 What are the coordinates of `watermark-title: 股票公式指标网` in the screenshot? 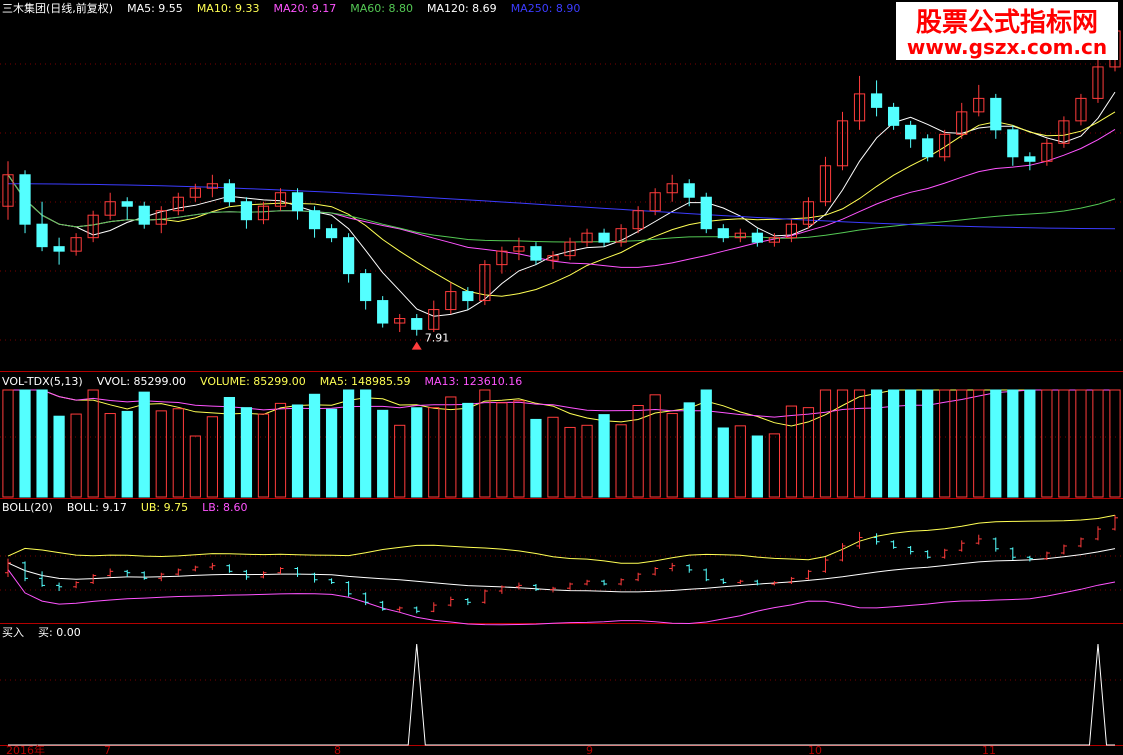 It's located at (1007, 23).